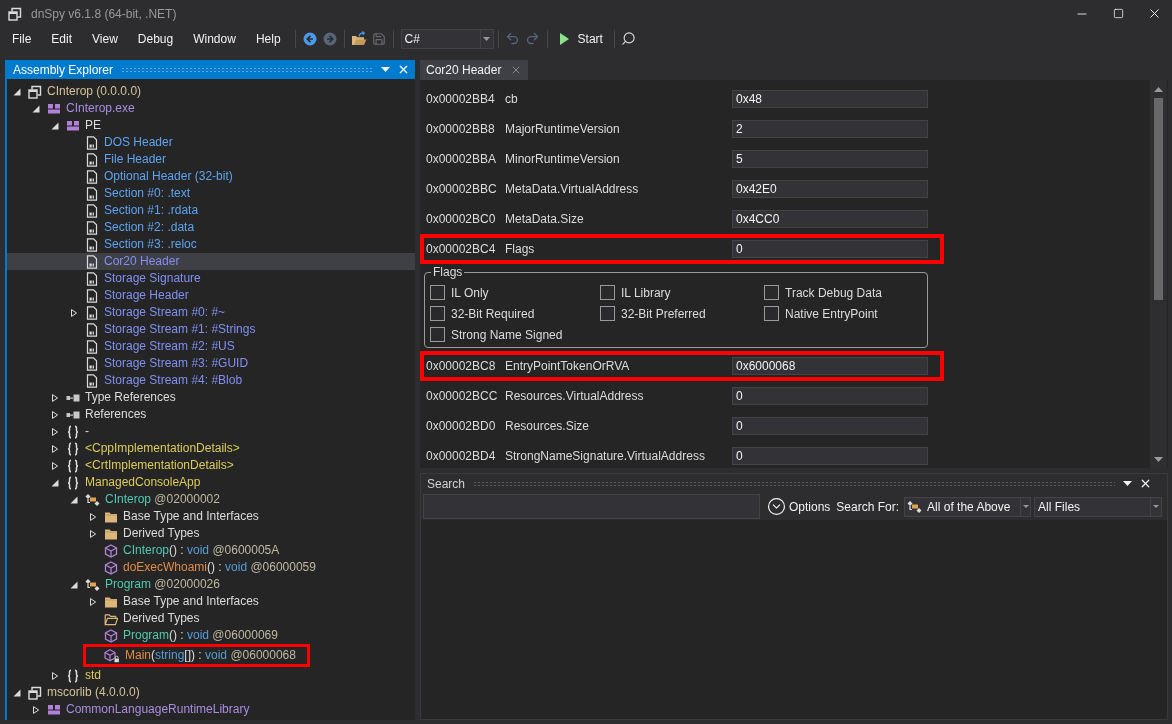 This screenshot has width=1172, height=724. What do you see at coordinates (211, 550) in the screenshot?
I see `tree-item: CInterop() : void @0600005A` at bounding box center [211, 550].